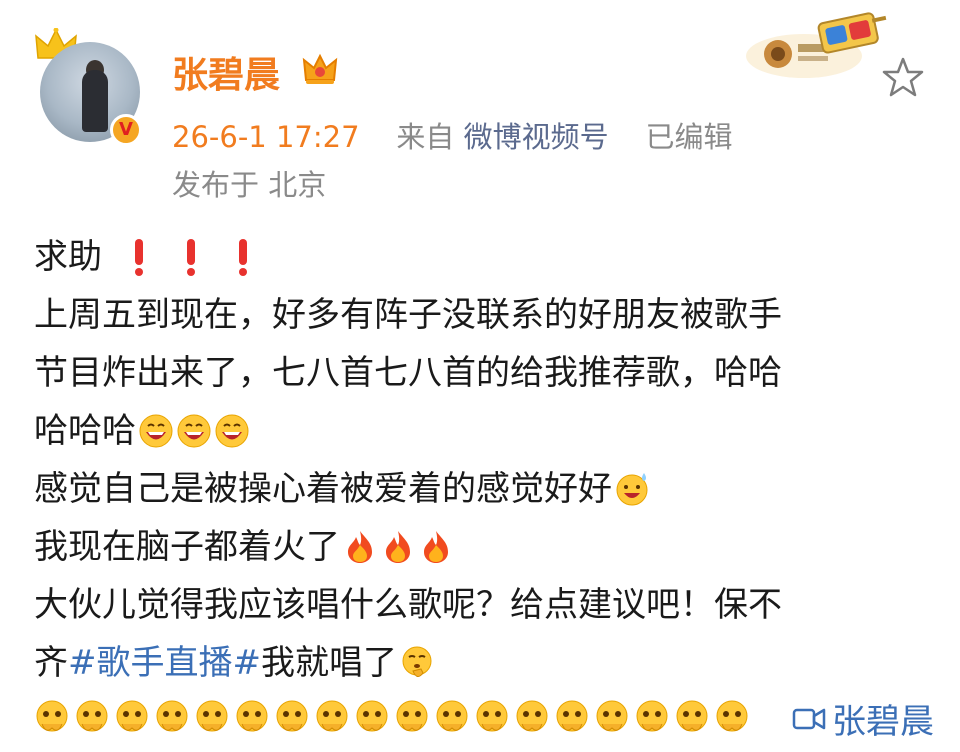 The width and height of the screenshot is (960, 752). I want to click on post-text: 感觉自己是被操心着被爱着的感觉好好, so click(323, 489).